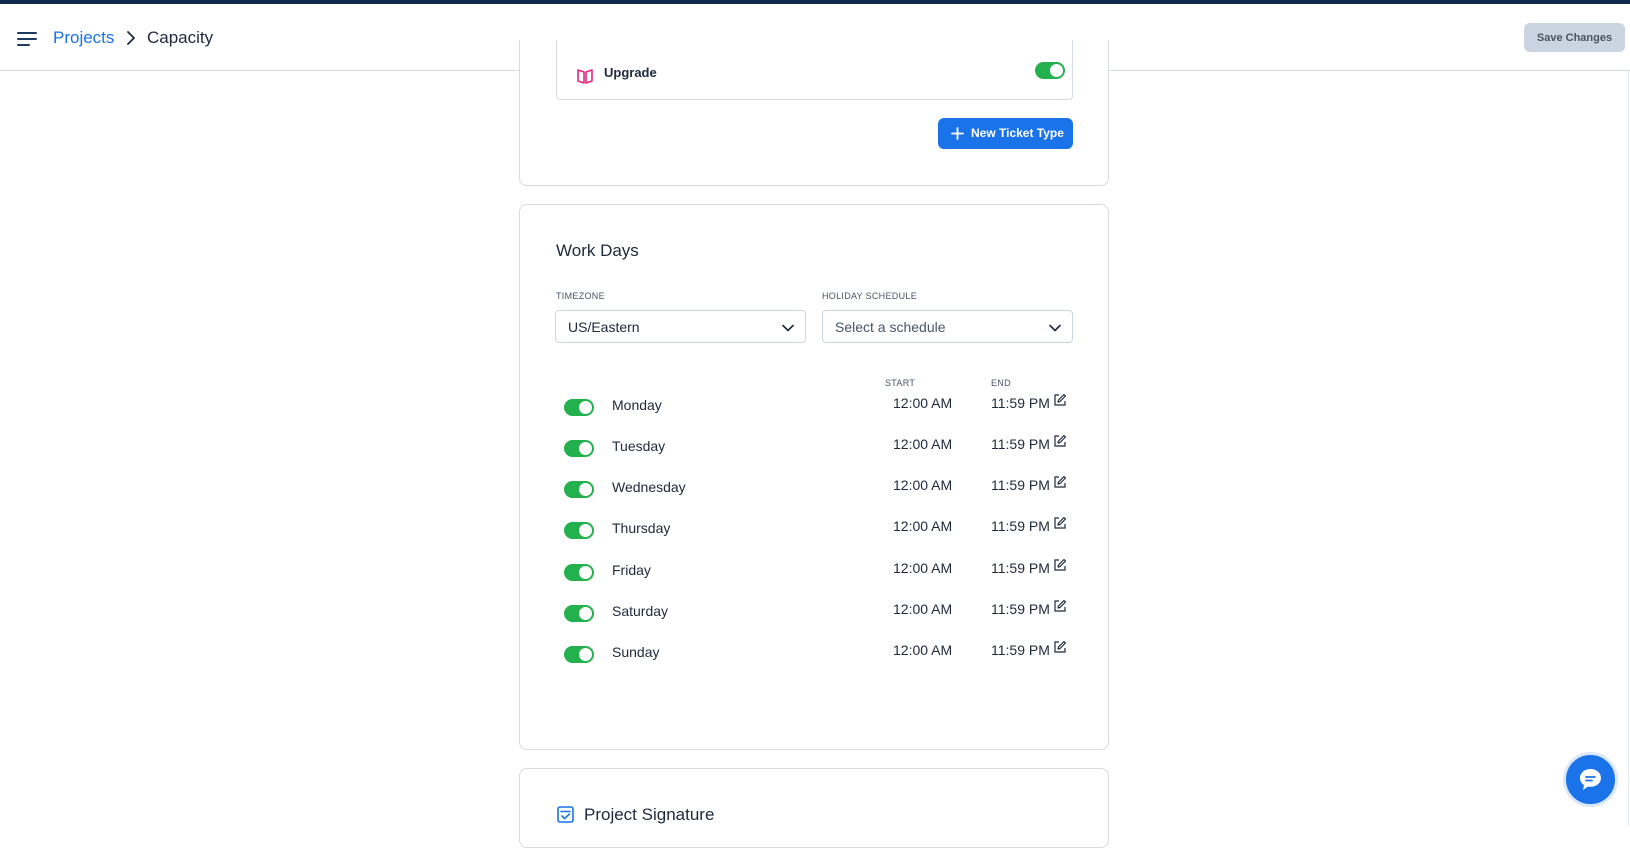 The height and width of the screenshot is (848, 1630). I want to click on upgrade-icon, so click(585, 76).